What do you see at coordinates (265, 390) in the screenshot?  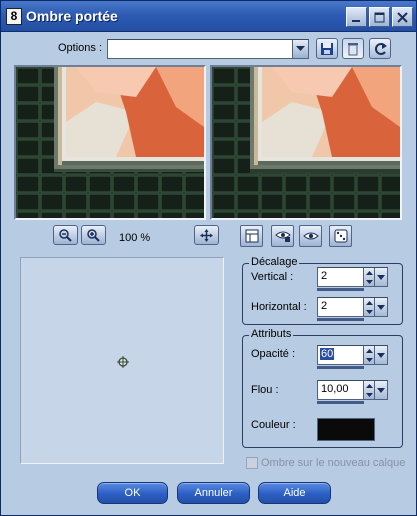 I see `blur-label: Flou :` at bounding box center [265, 390].